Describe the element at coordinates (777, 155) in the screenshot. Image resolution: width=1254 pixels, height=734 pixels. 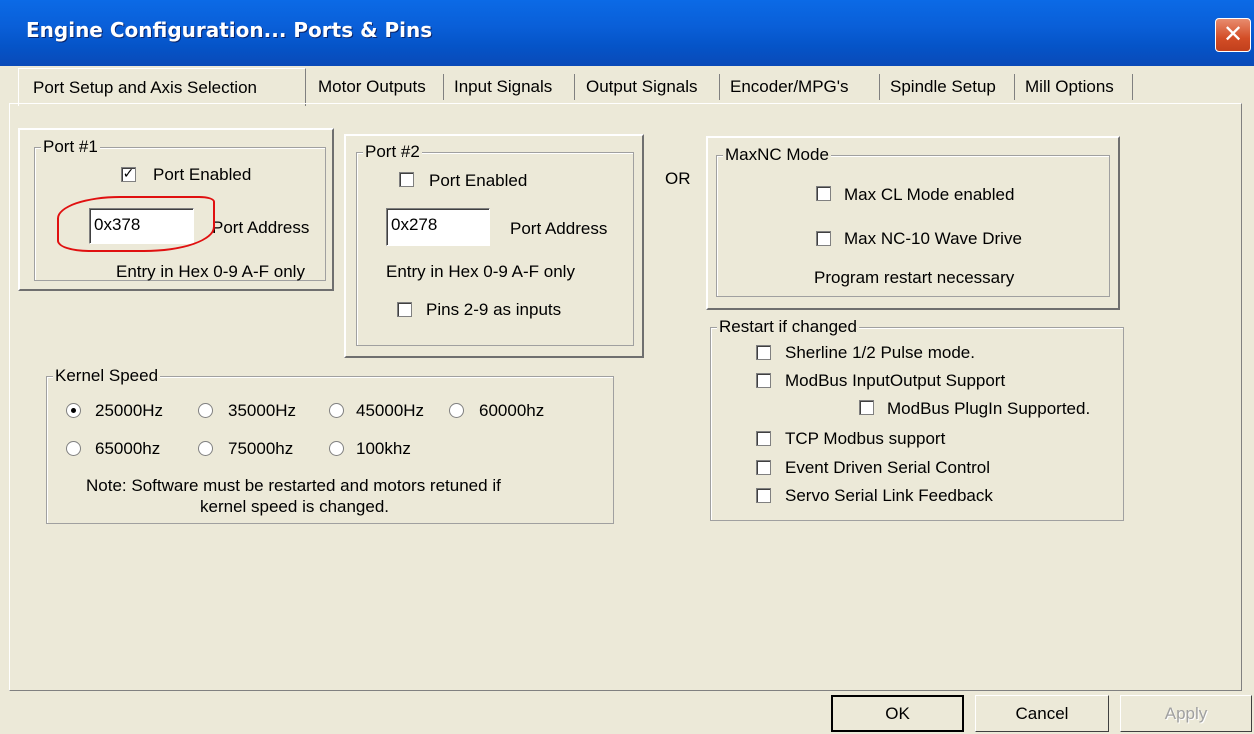
I see `maxnc-legend: MaxNC Mode` at that location.